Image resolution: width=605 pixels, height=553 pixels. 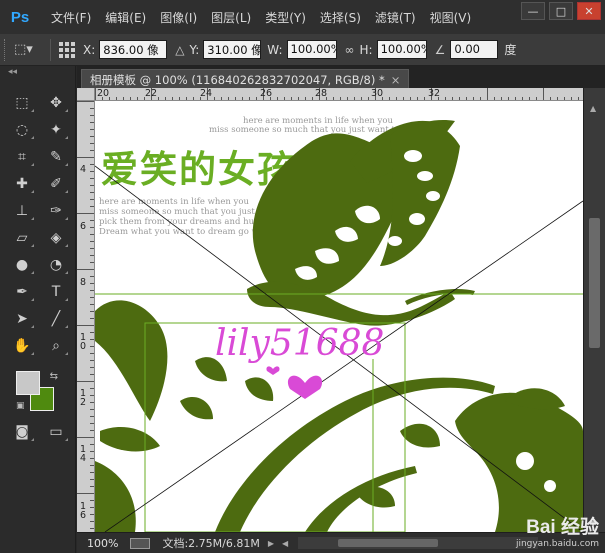 I want to click on magic-wand-icon: ✦, so click(x=56, y=130).